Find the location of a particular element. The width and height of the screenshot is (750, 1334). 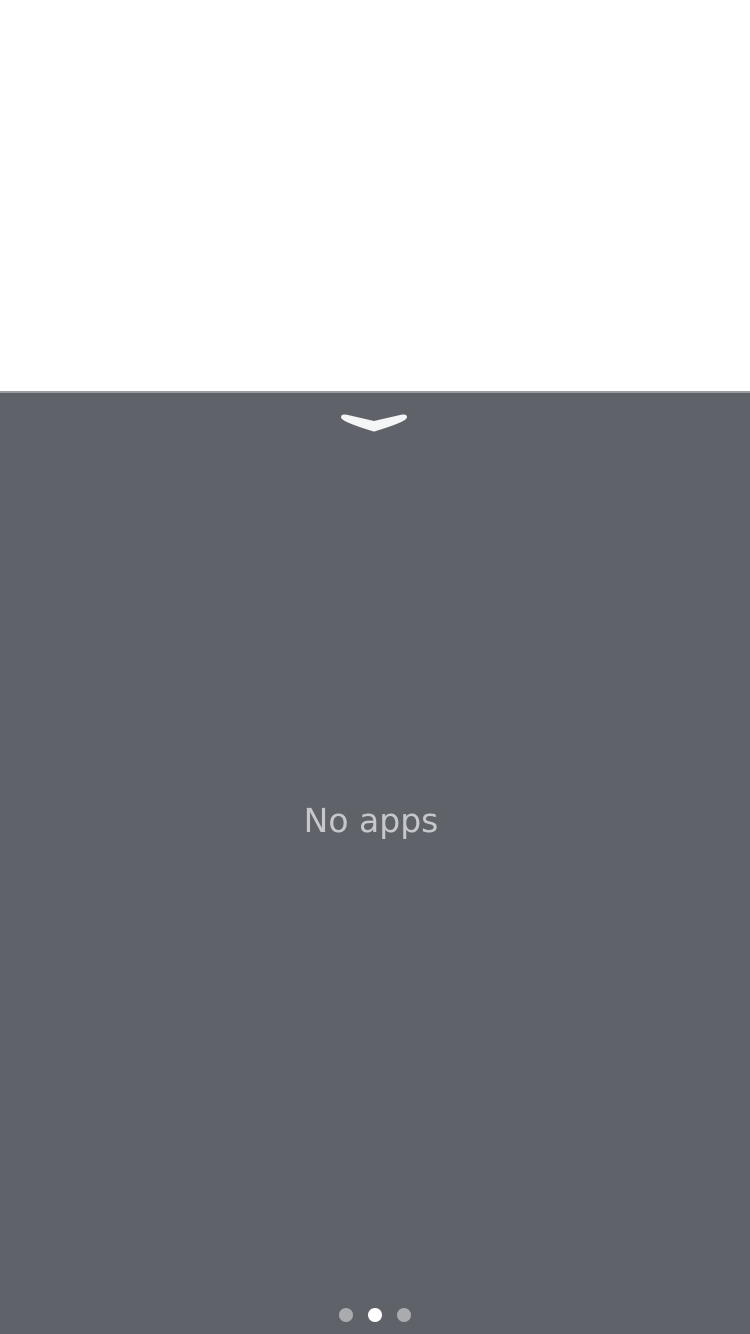

page-dot-2-active is located at coordinates (375, 1315).